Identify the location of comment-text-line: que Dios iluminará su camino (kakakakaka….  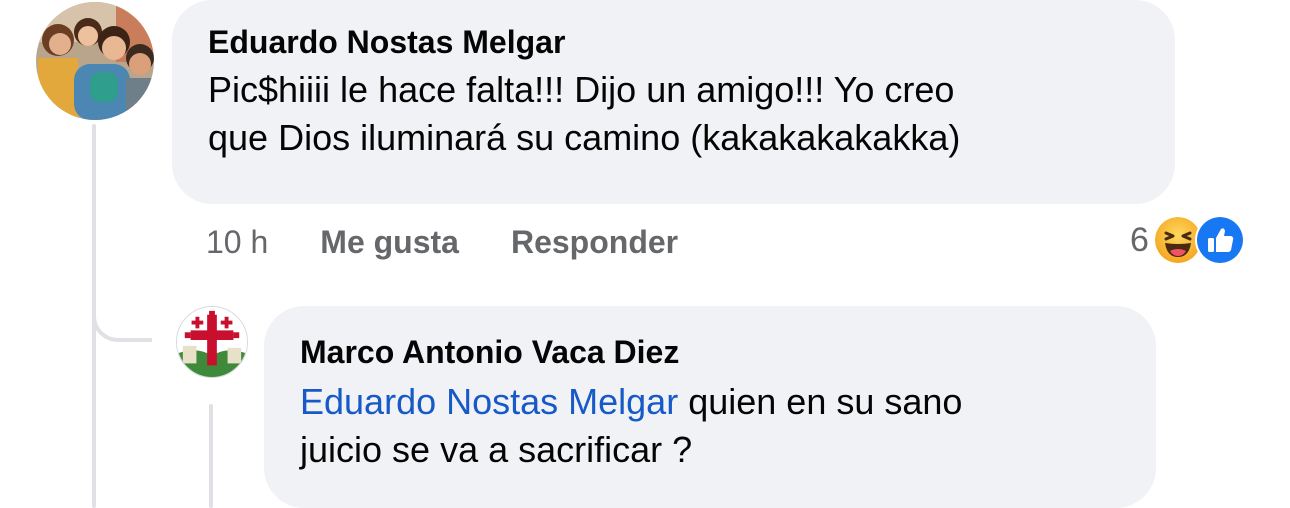
(584, 137).